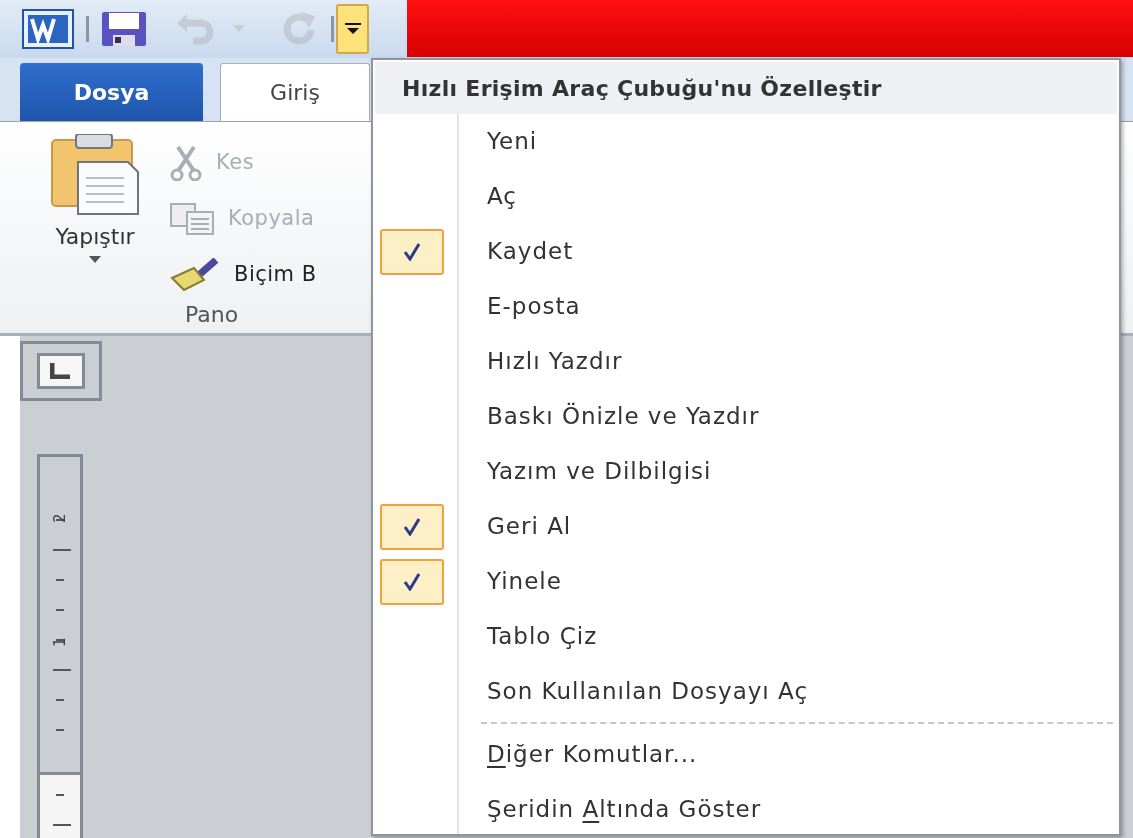 The image size is (1133, 838). Describe the element at coordinates (623, 416) in the screenshot. I see `menu-item: Baskı Önizle ve Yazdır` at that location.